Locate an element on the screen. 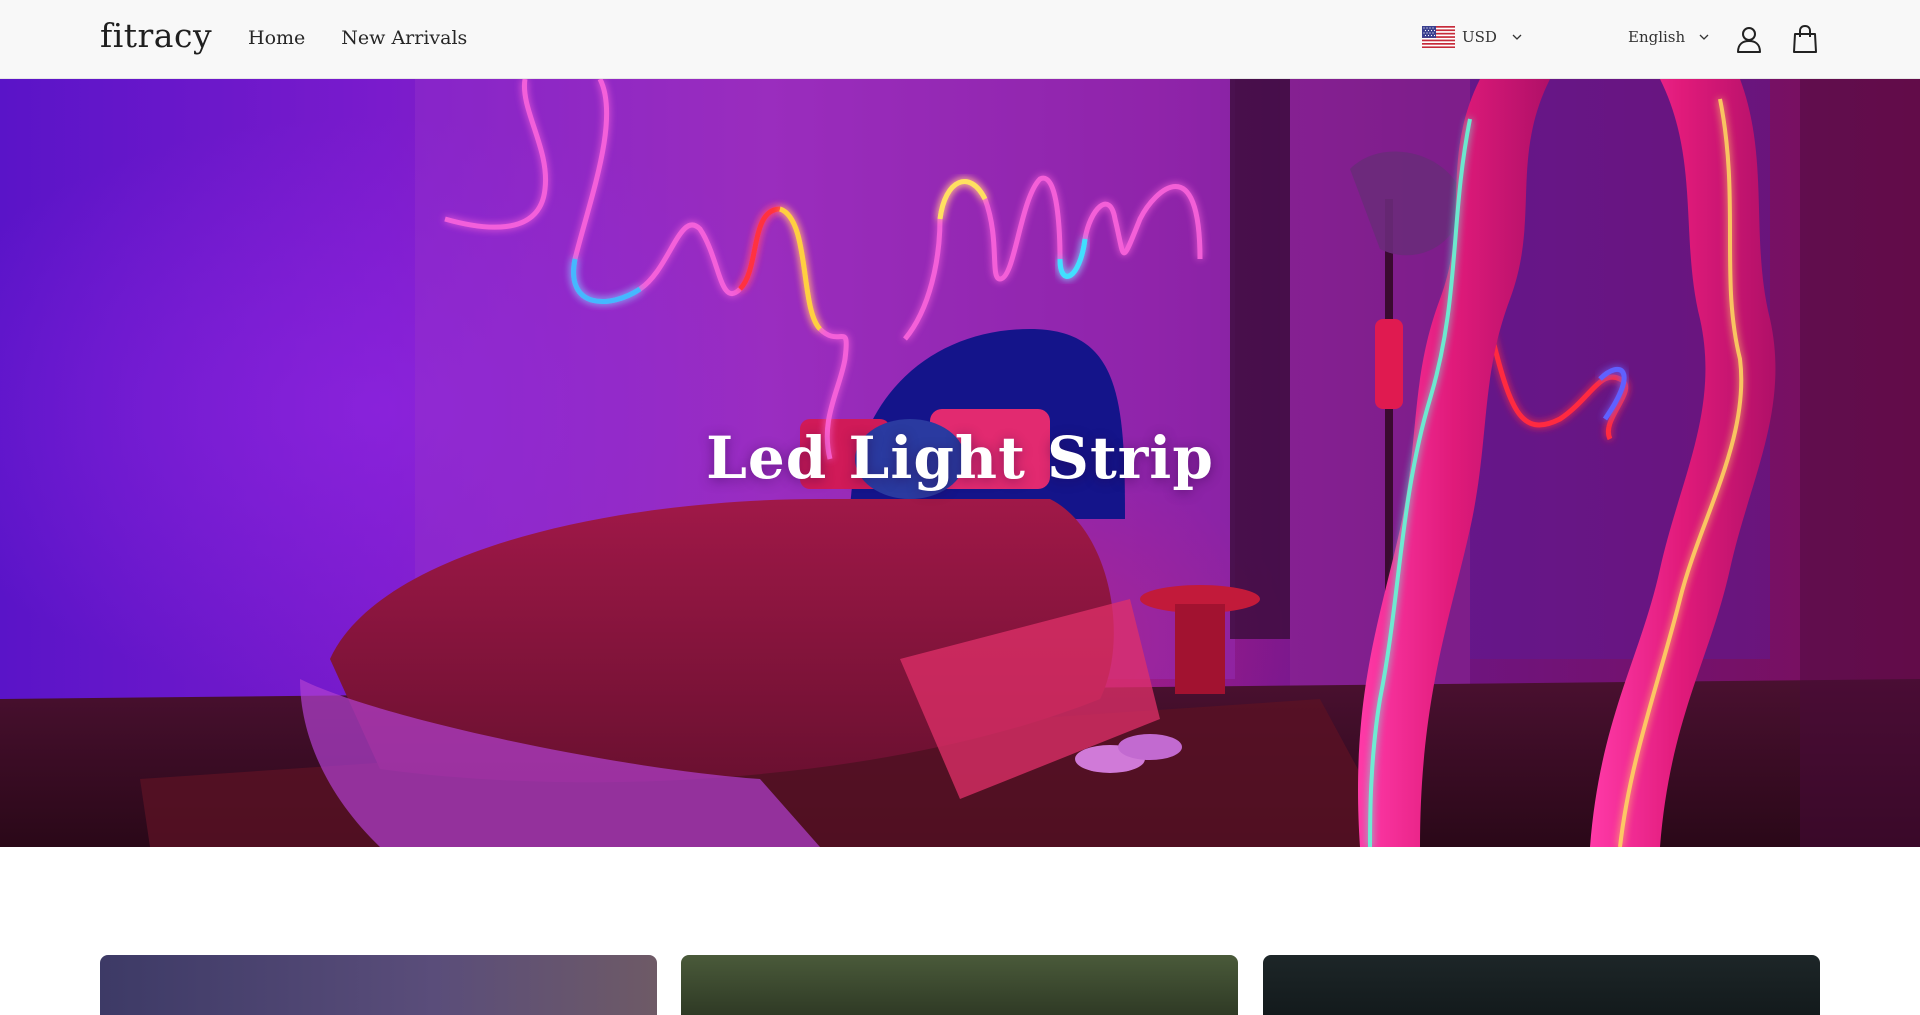 Image resolution: width=1920 pixels, height=1015 pixels. nav-link-home: Home is located at coordinates (276, 38).